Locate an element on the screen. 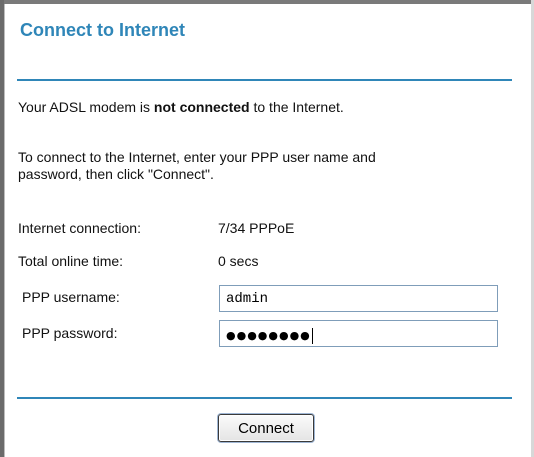 The height and width of the screenshot is (457, 534). status-suffix: to the Internet. is located at coordinates (296, 107).